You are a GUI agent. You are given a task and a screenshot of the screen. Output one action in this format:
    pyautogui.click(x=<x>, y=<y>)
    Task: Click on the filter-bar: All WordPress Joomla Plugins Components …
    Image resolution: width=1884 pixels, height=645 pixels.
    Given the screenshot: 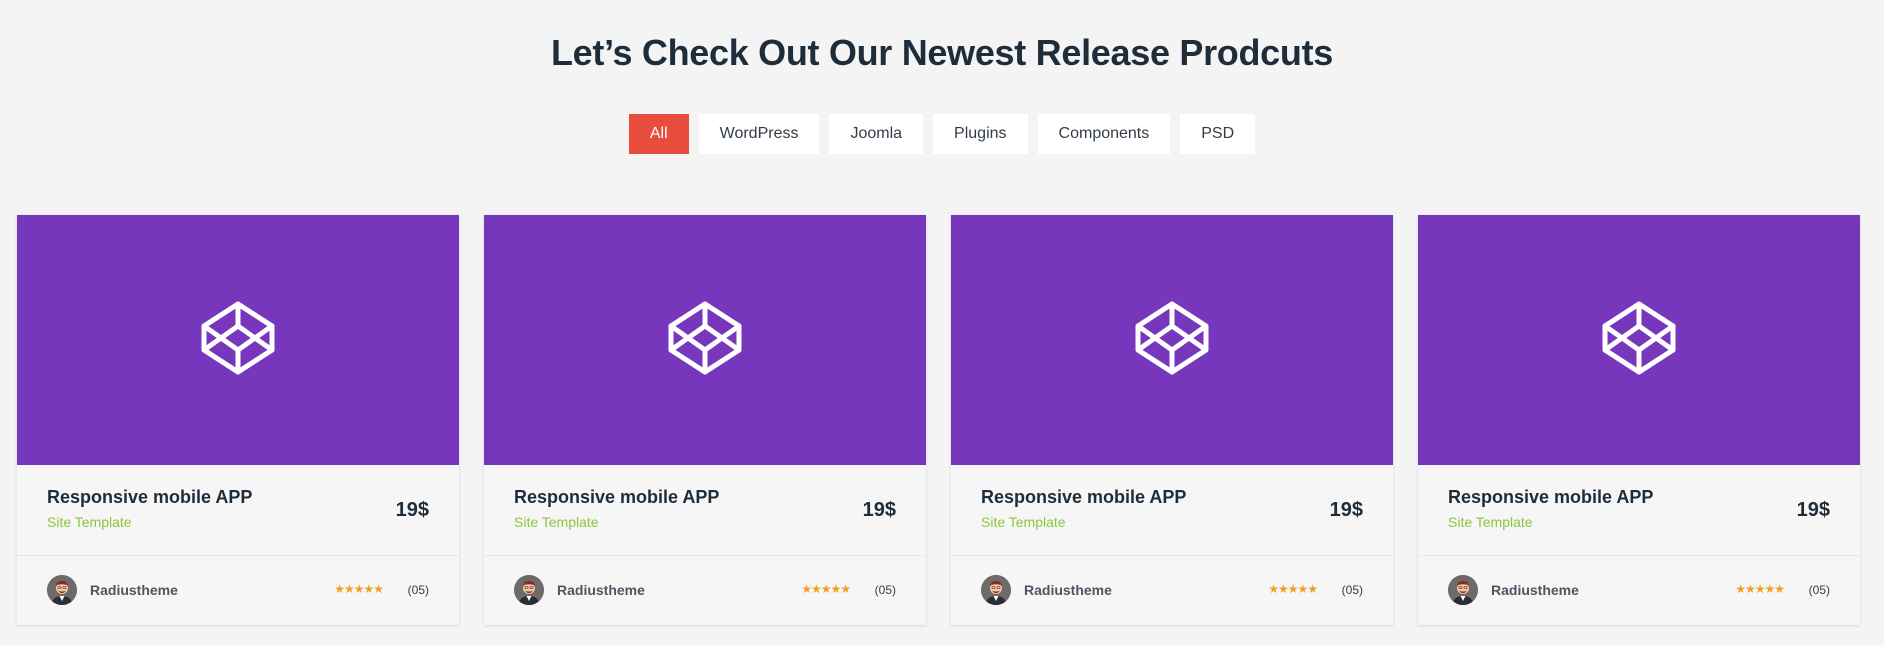 What is the action you would take?
    pyautogui.click(x=942, y=134)
    